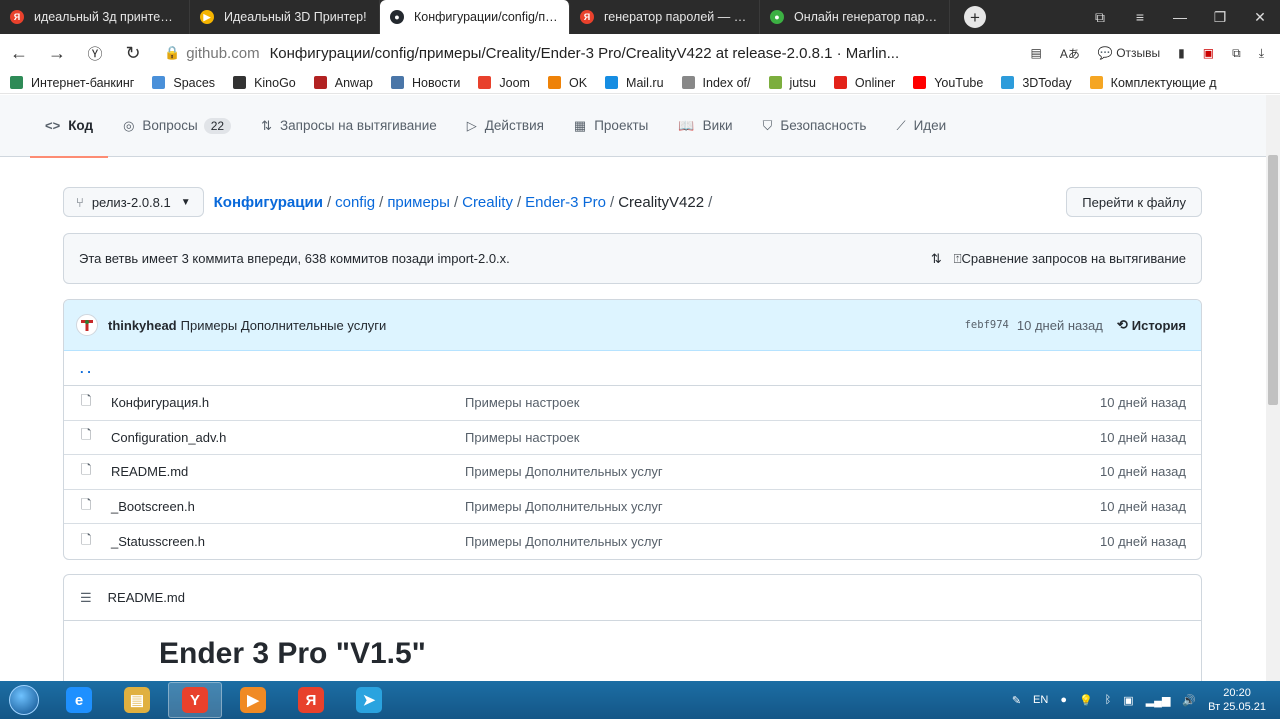 The height and width of the screenshot is (719, 1280). What do you see at coordinates (504, 83) in the screenshot?
I see `bookmark-item: Joom` at bounding box center [504, 83].